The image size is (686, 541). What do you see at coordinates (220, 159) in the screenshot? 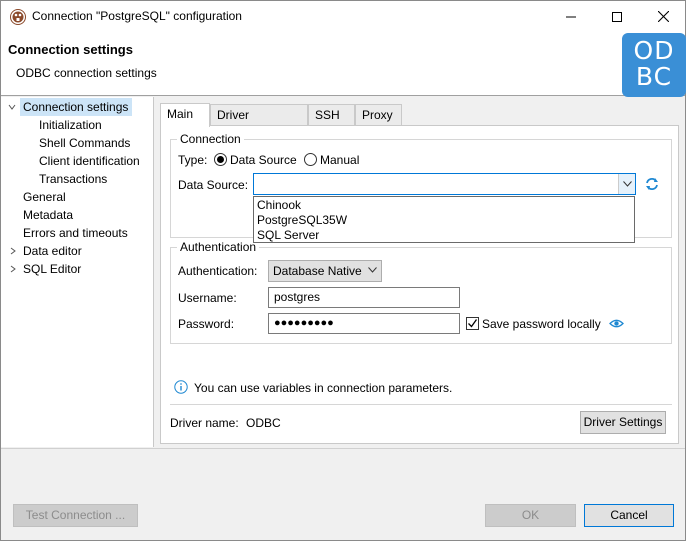
I see `radio-data-source` at bounding box center [220, 159].